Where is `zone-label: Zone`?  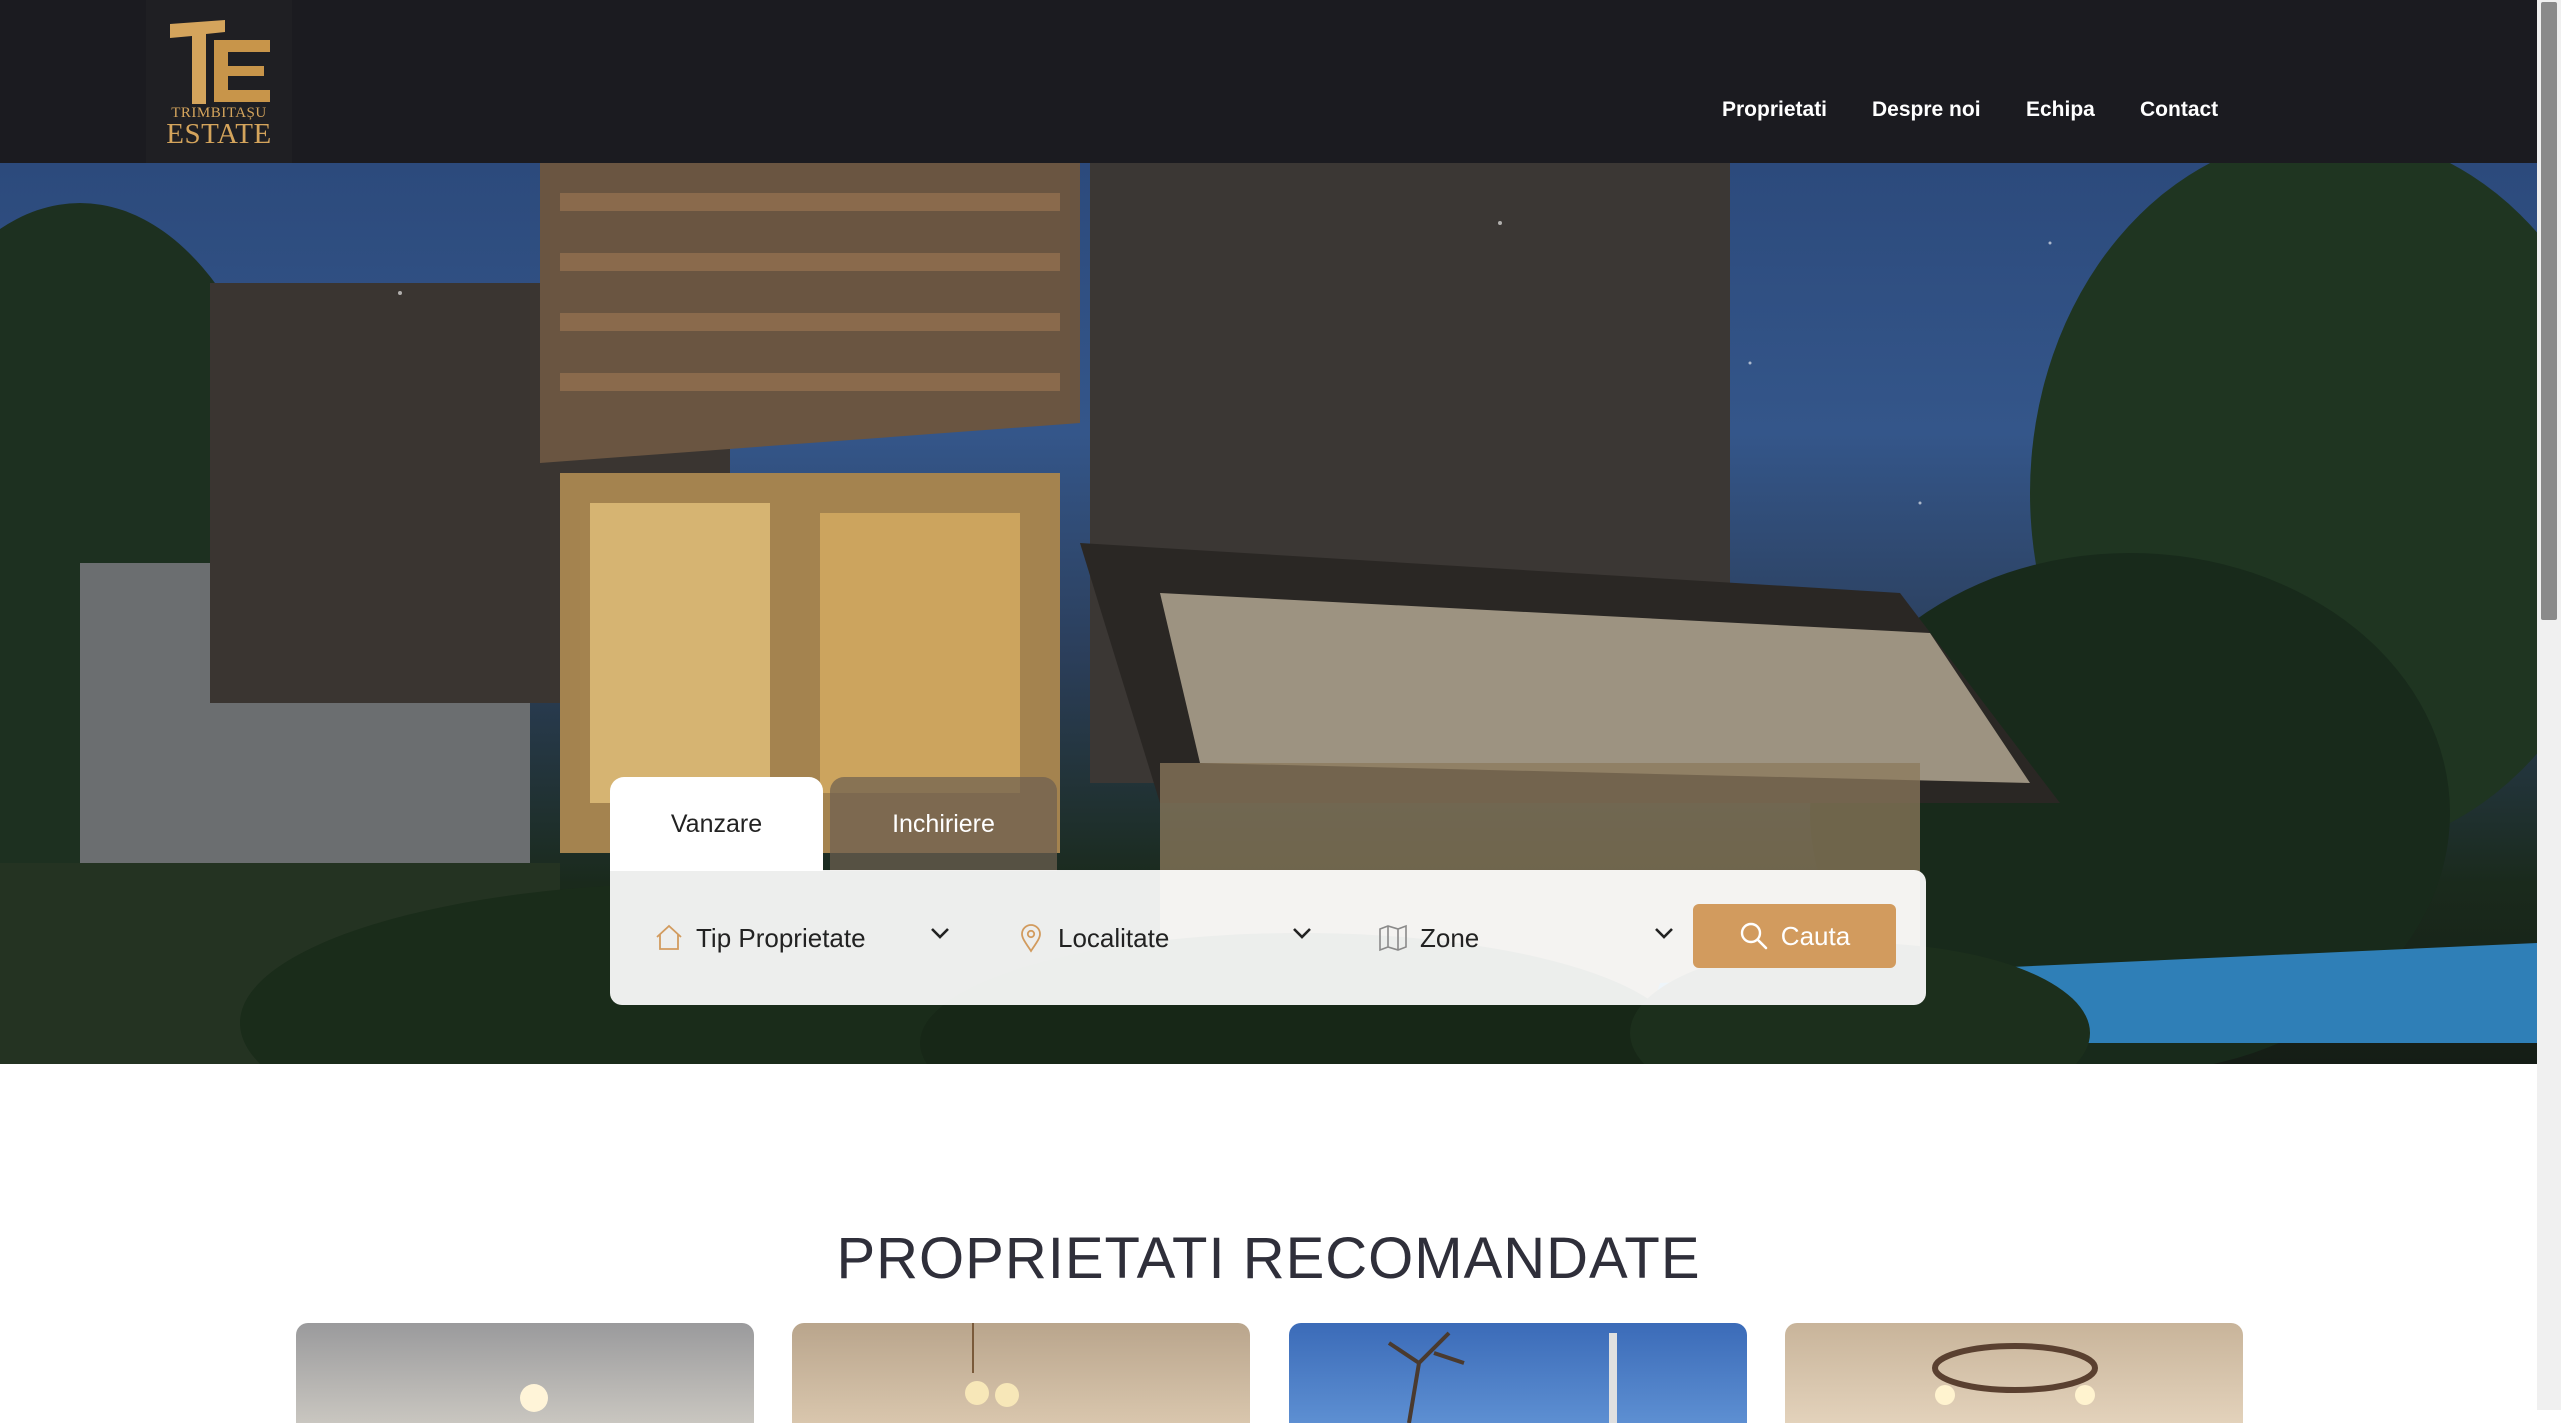
zone-label: Zone is located at coordinates (1450, 937).